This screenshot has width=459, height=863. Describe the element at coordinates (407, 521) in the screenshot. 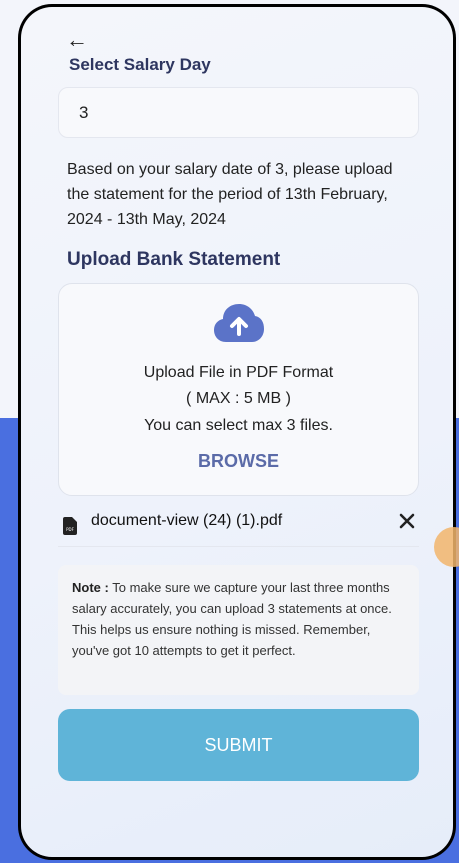

I see `close-icon` at that location.